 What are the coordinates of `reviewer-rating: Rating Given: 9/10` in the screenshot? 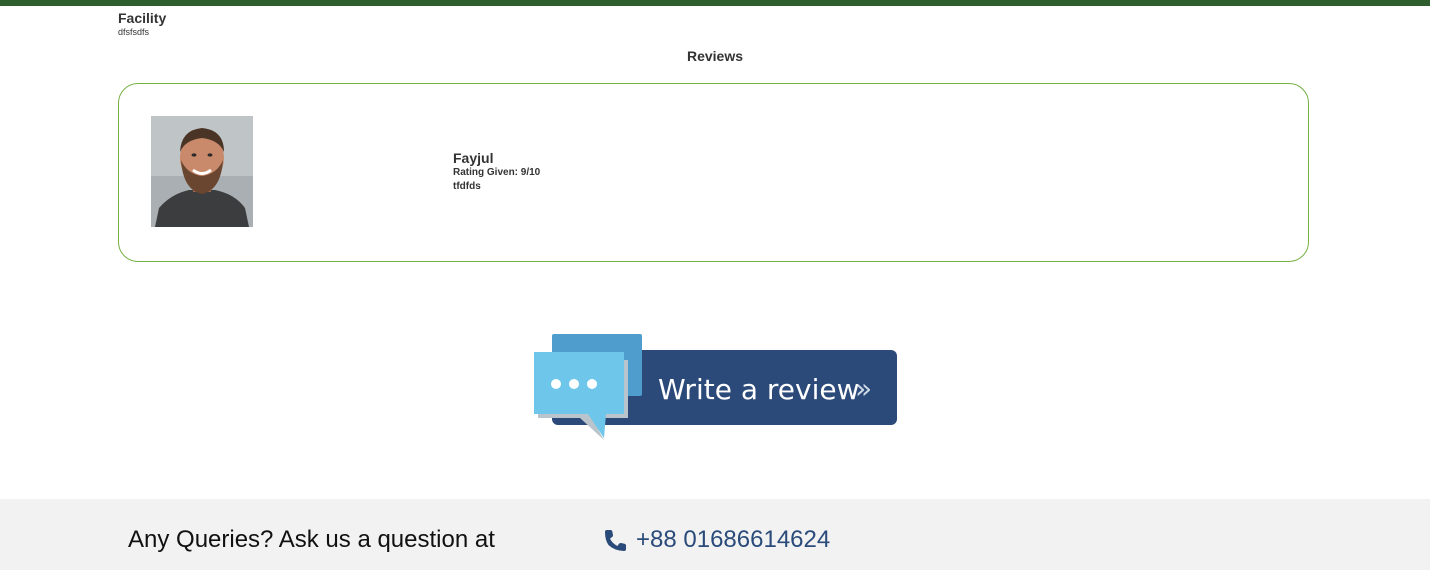 It's located at (497, 172).